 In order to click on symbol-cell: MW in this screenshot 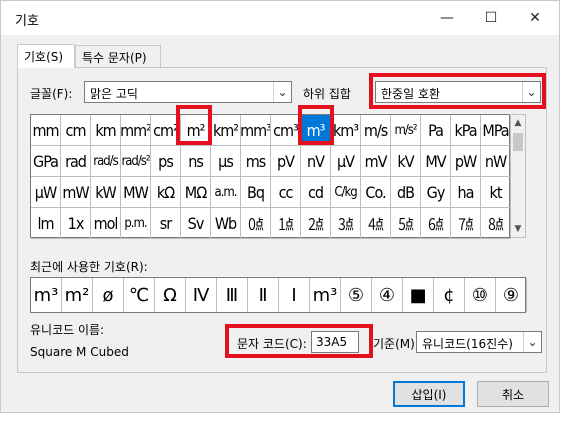, I will do `click(136, 192)`.